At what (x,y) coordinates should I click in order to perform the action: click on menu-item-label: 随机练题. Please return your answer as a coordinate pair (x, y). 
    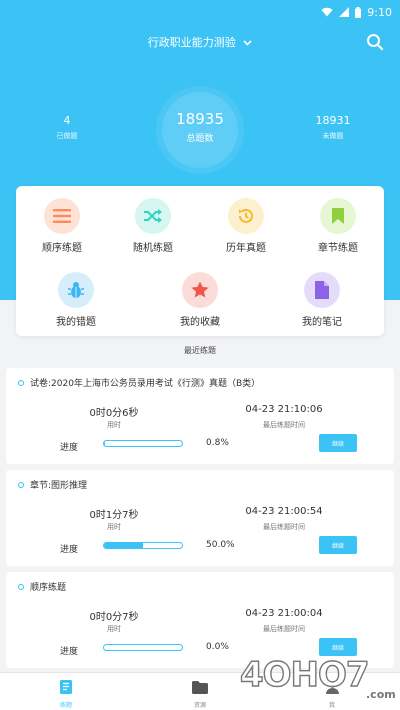
    Looking at the image, I should click on (153, 248).